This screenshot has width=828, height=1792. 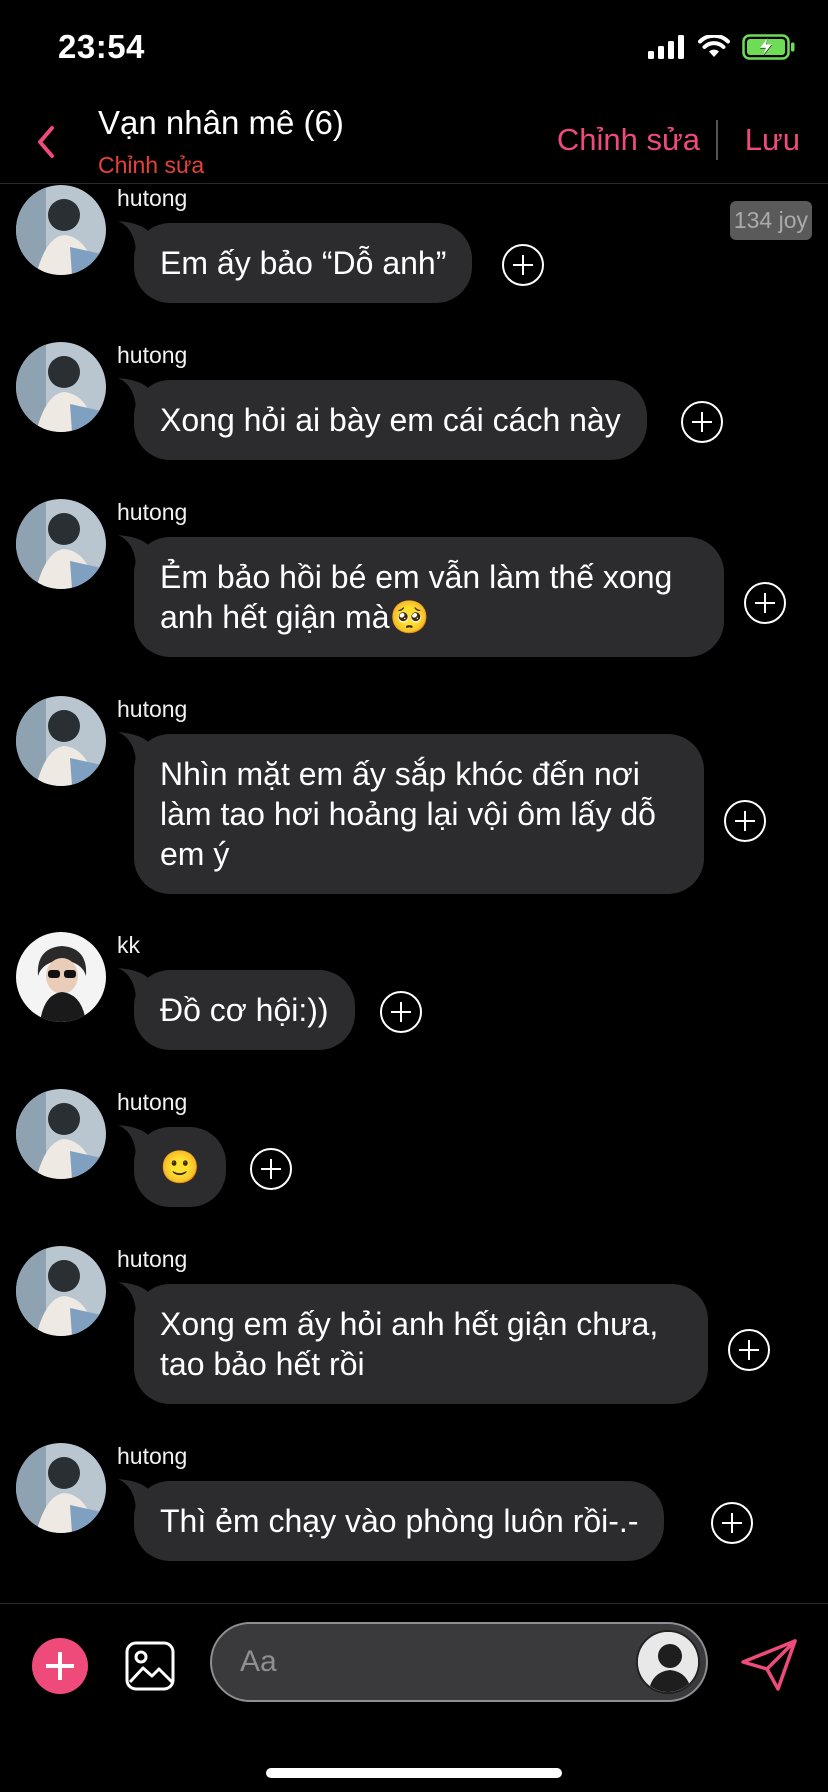 What do you see at coordinates (768, 47) in the screenshot?
I see `battery-charging-icon` at bounding box center [768, 47].